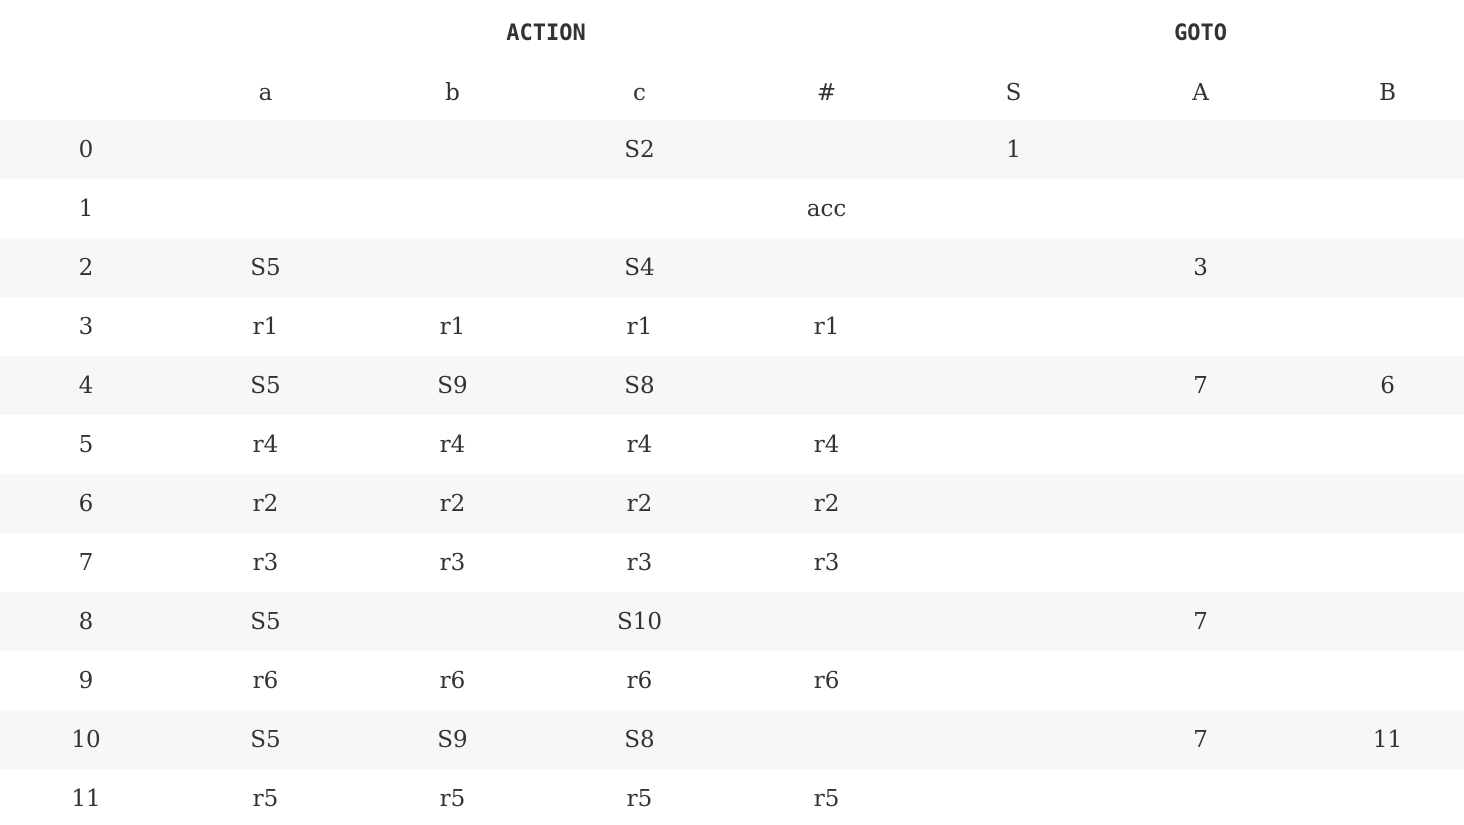 This screenshot has height=825, width=1464. What do you see at coordinates (732, 739) in the screenshot?
I see `table-row: 10 S5 S9 S8 7 11` at bounding box center [732, 739].